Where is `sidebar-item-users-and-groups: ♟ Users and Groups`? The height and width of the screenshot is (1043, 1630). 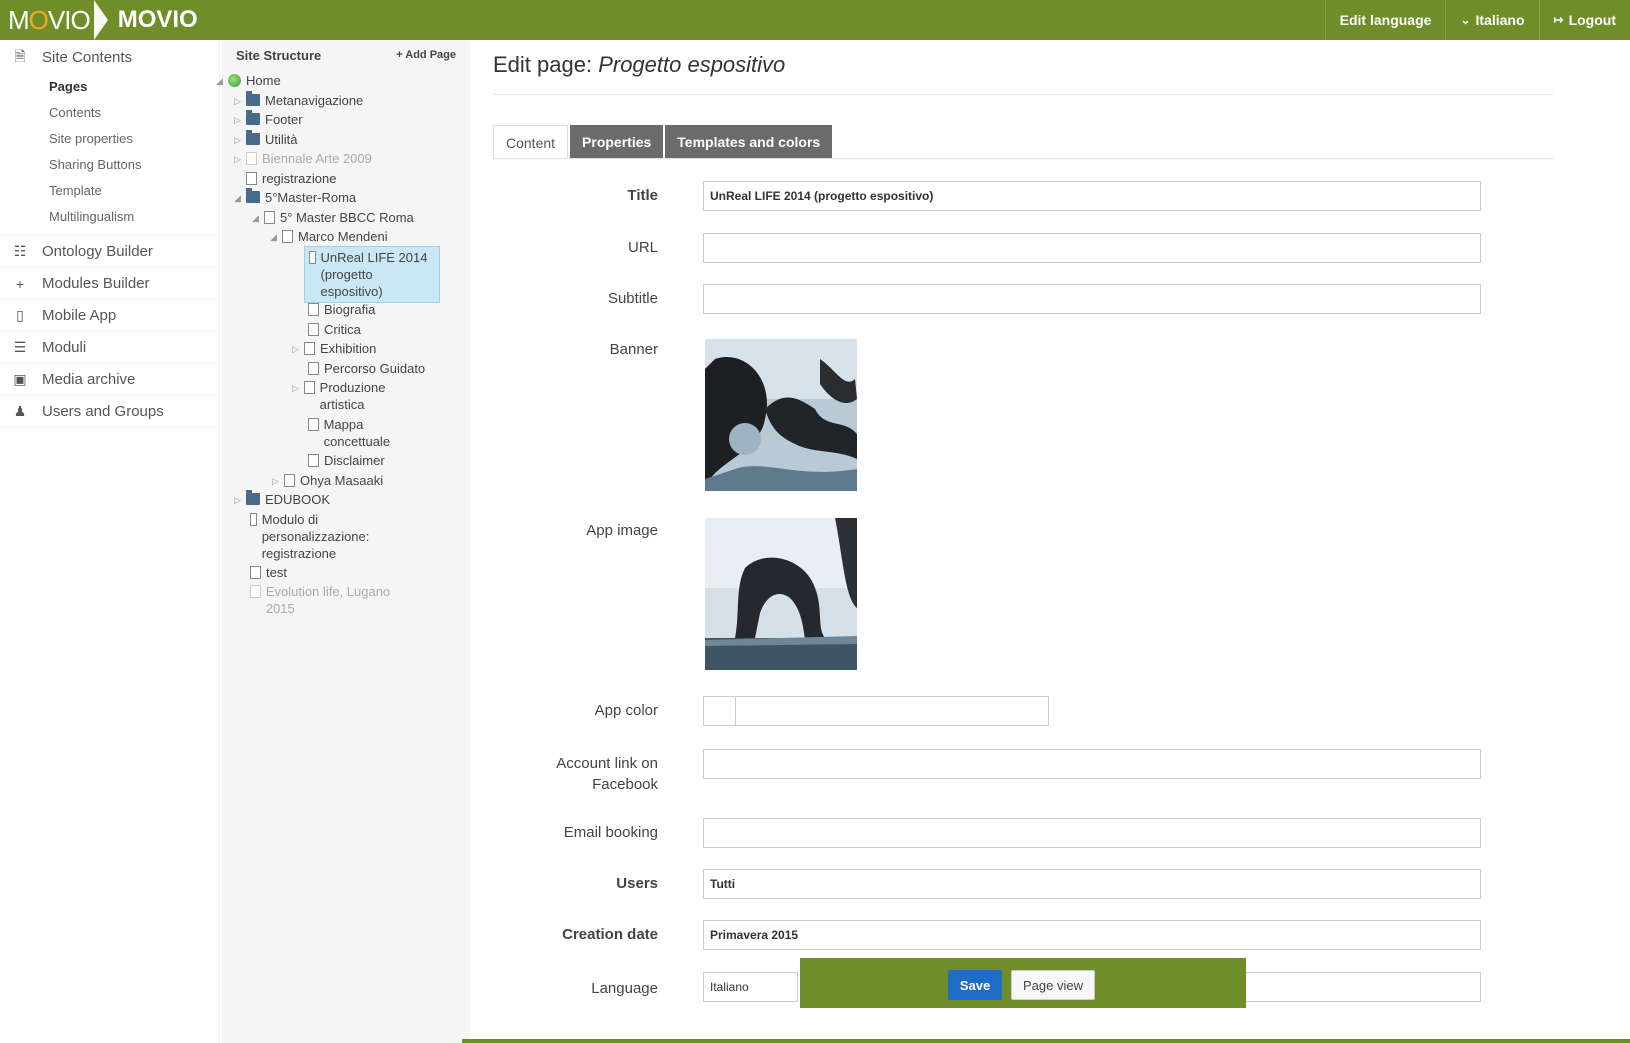 sidebar-item-users-and-groups: ♟ Users and Groups is located at coordinates (109, 412).